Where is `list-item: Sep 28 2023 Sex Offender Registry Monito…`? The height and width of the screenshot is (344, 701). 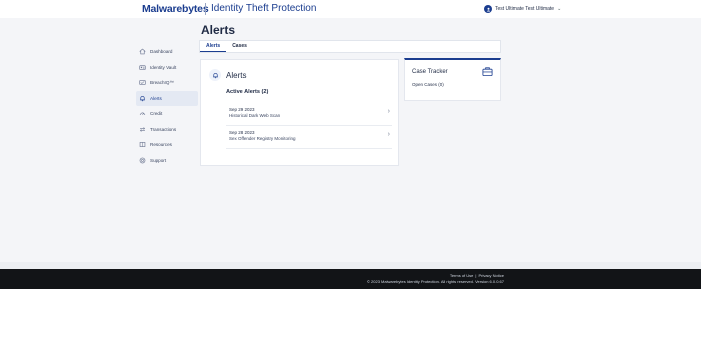
list-item: Sep 28 2023 Sex Offender Registry Monito… is located at coordinates (309, 137).